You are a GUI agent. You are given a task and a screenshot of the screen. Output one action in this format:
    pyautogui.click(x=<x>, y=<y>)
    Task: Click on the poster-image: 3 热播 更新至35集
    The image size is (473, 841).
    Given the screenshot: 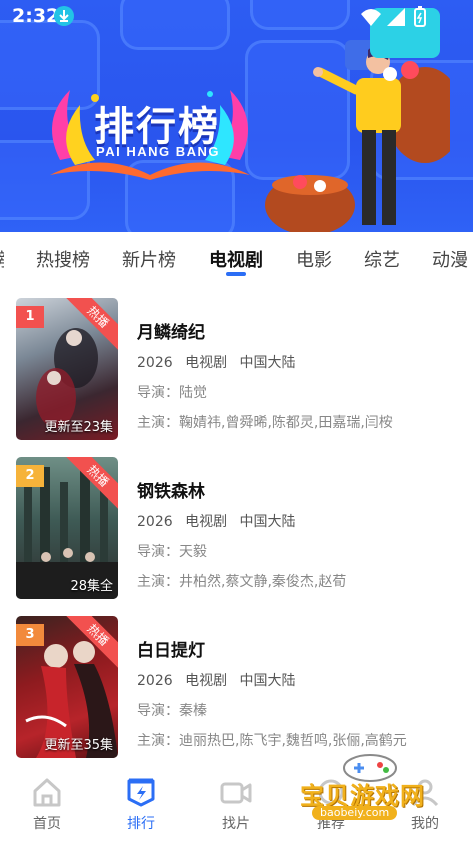 What is the action you would take?
    pyautogui.click(x=67, y=687)
    